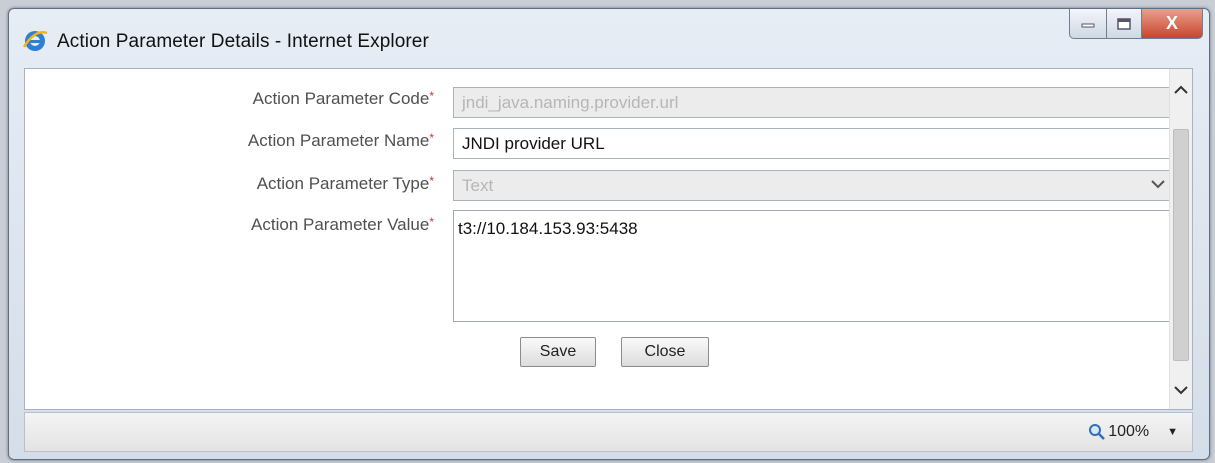 The image size is (1215, 463). What do you see at coordinates (1158, 184) in the screenshot?
I see `chevron-down-icon` at bounding box center [1158, 184].